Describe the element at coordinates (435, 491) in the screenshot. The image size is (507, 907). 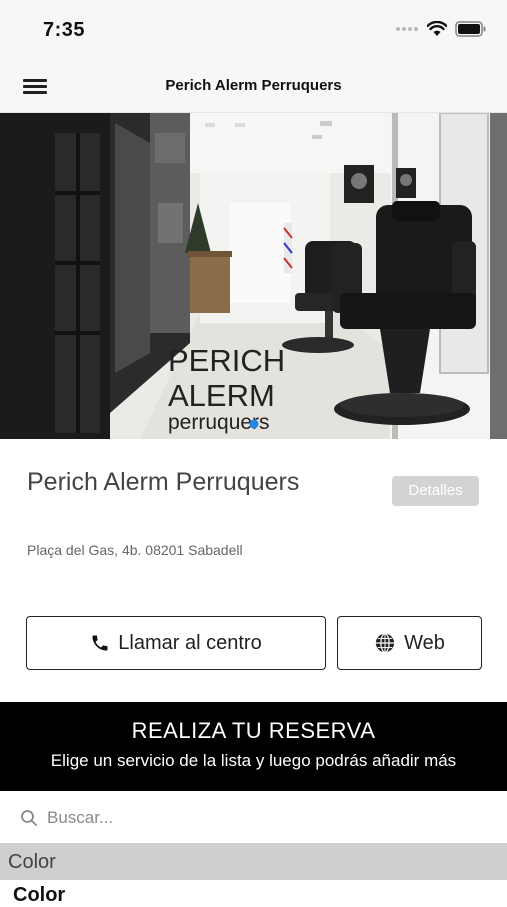
I see `details-button: Detalles` at that location.